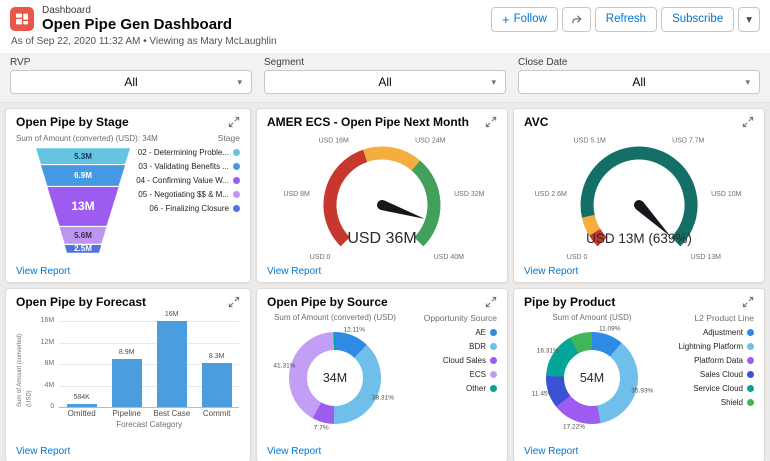 This screenshot has width=770, height=461. Describe the element at coordinates (83, 206) in the screenshot. I see `funnel-segment: 13M` at that location.